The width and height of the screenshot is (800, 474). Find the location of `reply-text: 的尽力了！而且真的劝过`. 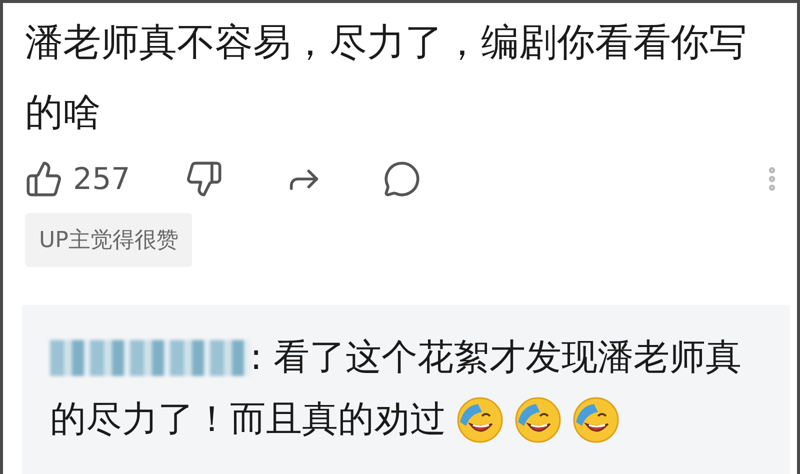

reply-text: 的尽力了！而且真的劝过 is located at coordinates (248, 420).